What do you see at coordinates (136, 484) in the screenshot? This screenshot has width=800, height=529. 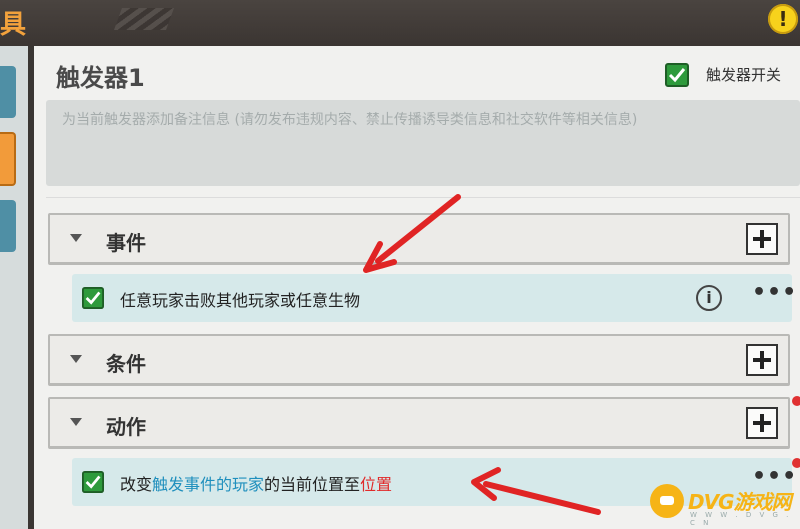 I see `action-text-part: 改变` at bounding box center [136, 484].